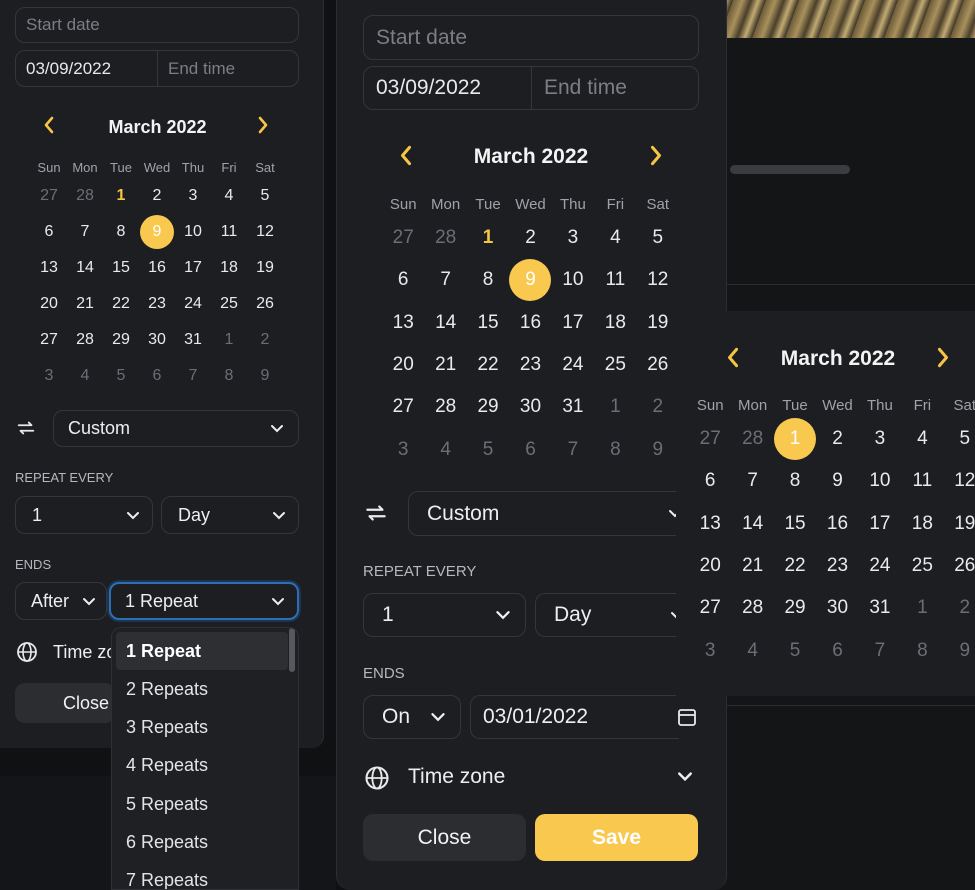 This screenshot has width=975, height=890. Describe the element at coordinates (837, 608) in the screenshot. I see `calendar-day: 30` at that location.